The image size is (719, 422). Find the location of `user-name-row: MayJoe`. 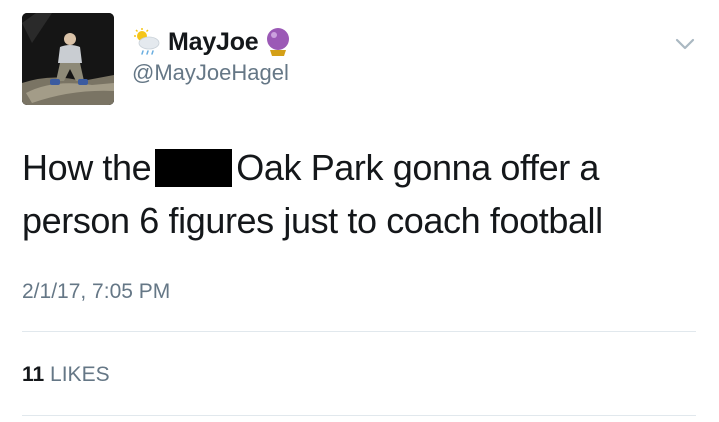

user-name-row: MayJoe is located at coordinates (211, 42).